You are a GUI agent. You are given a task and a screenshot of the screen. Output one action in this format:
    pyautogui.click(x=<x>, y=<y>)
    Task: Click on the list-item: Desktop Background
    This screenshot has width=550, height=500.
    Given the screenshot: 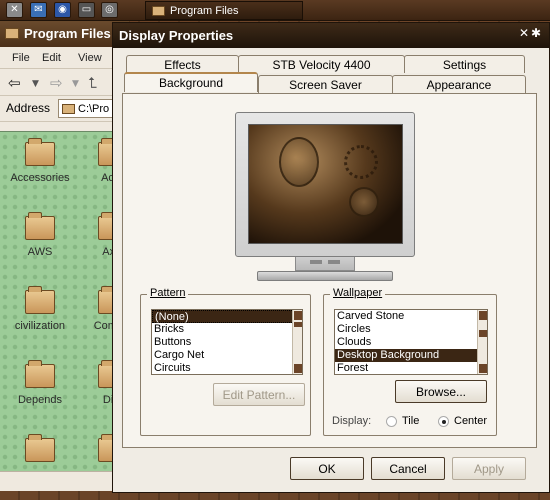 What is the action you would take?
    pyautogui.click(x=411, y=355)
    